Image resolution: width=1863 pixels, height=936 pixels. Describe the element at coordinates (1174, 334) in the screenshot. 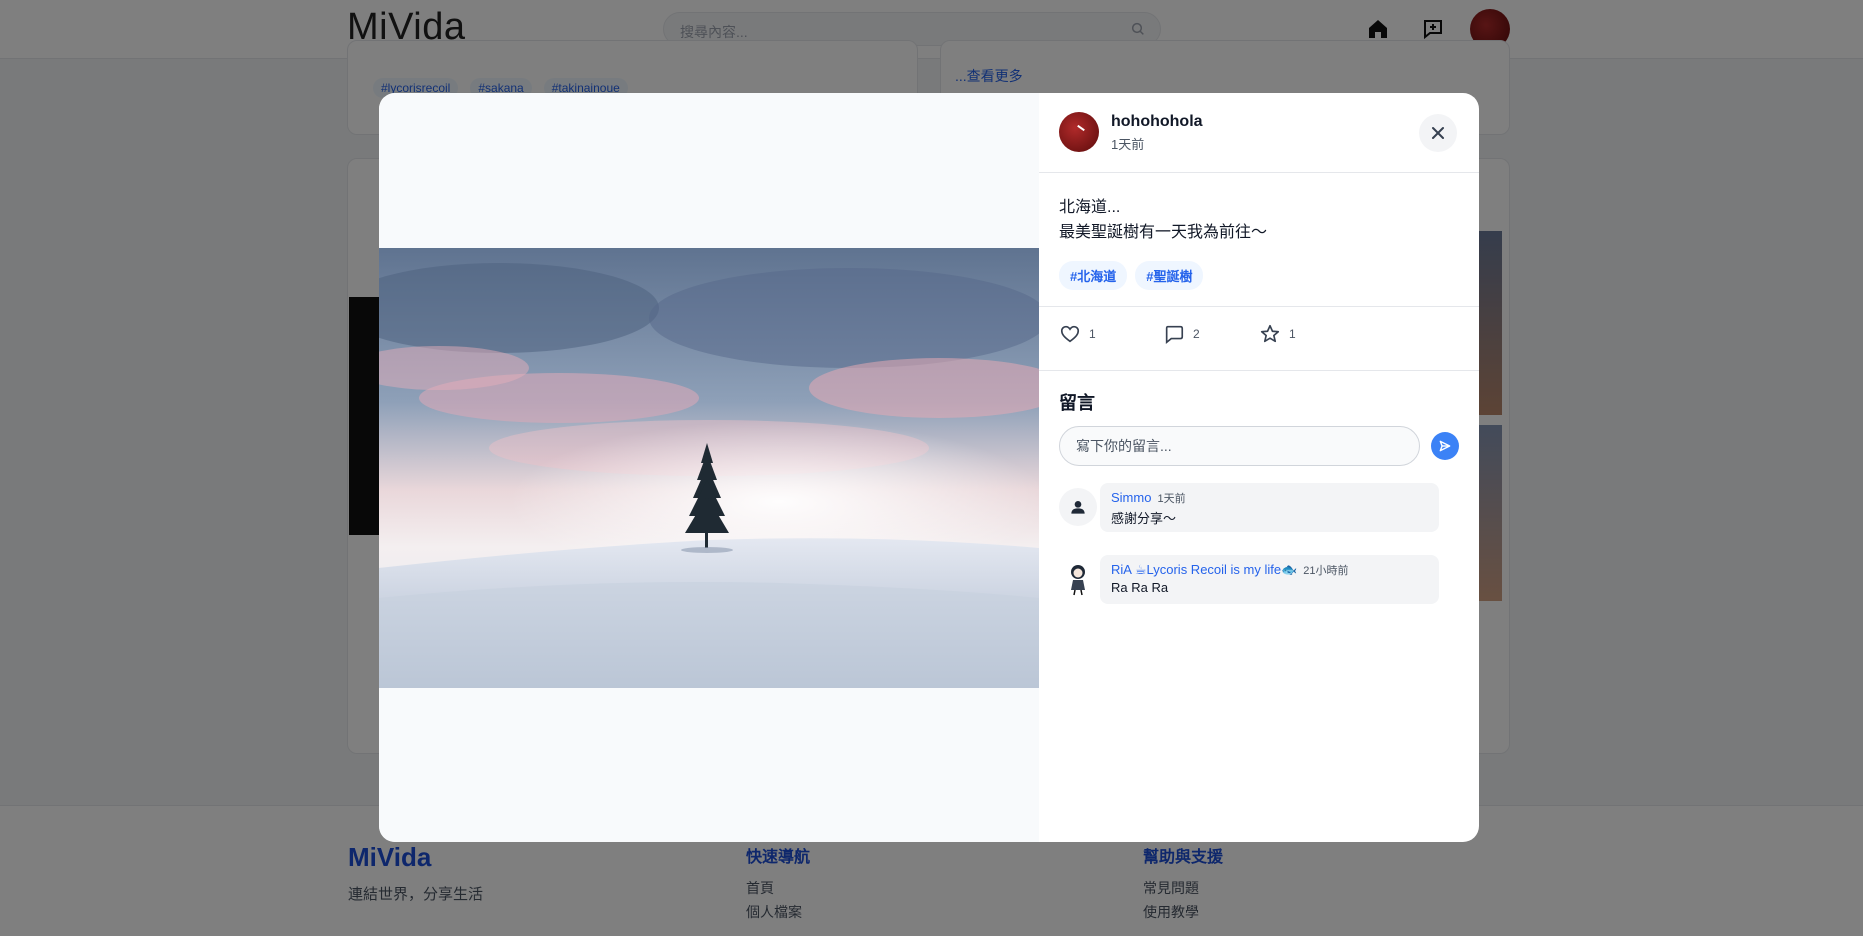

I see `comment-icon` at that location.